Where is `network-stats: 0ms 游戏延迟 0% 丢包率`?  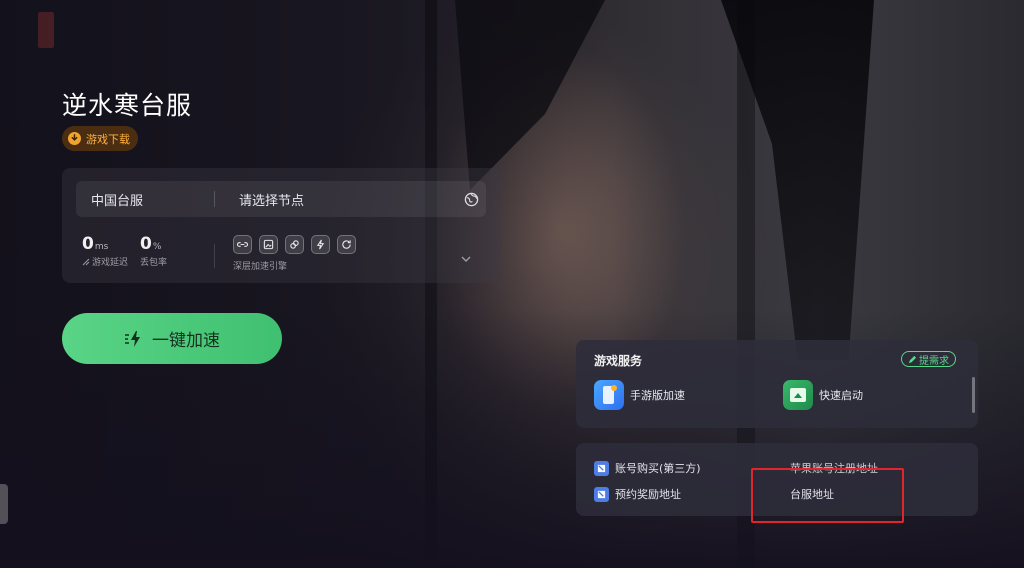 network-stats: 0ms 游戏延迟 0% 丢包率 is located at coordinates (124, 251).